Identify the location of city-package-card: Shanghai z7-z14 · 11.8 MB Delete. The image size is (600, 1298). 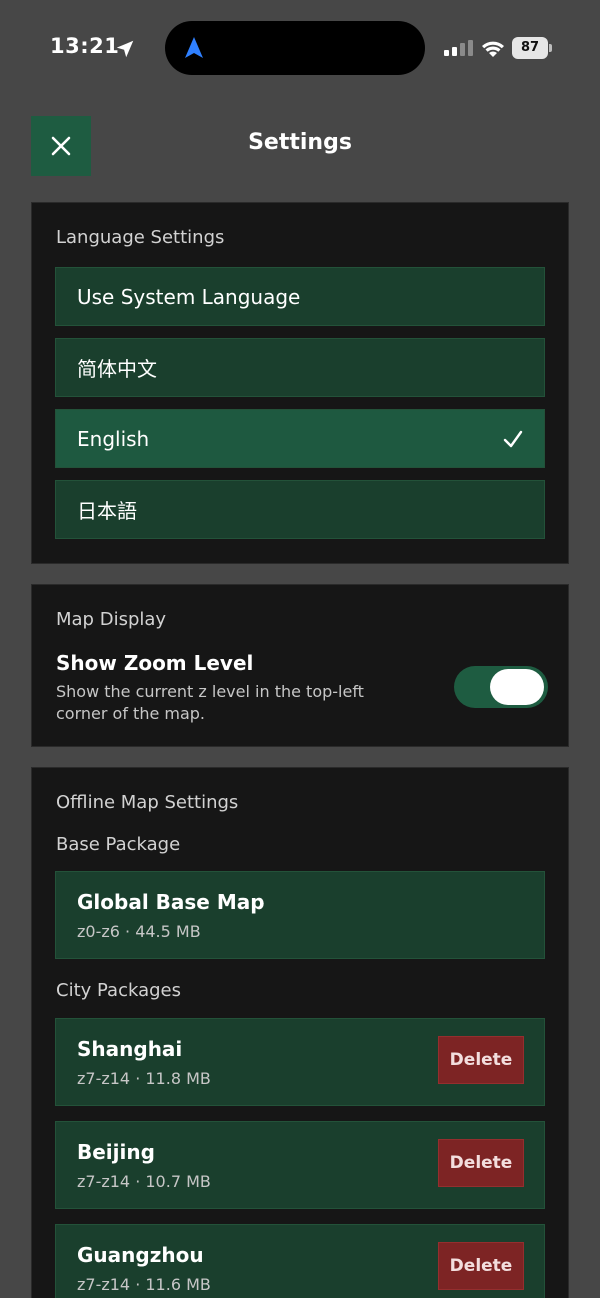
(300, 1062).